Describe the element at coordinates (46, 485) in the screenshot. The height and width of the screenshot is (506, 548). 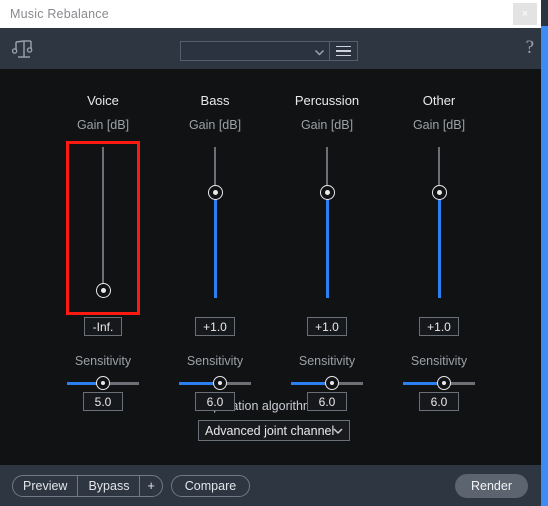
I see `preview-button: Preview` at that location.